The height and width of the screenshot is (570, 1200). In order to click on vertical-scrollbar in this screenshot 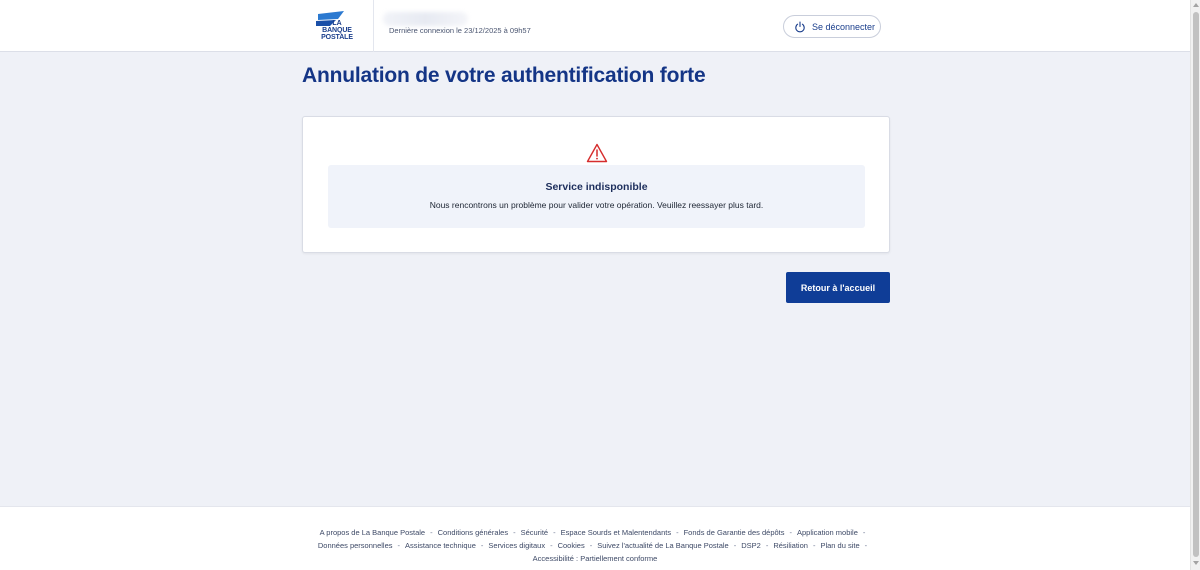, I will do `click(1195, 285)`.